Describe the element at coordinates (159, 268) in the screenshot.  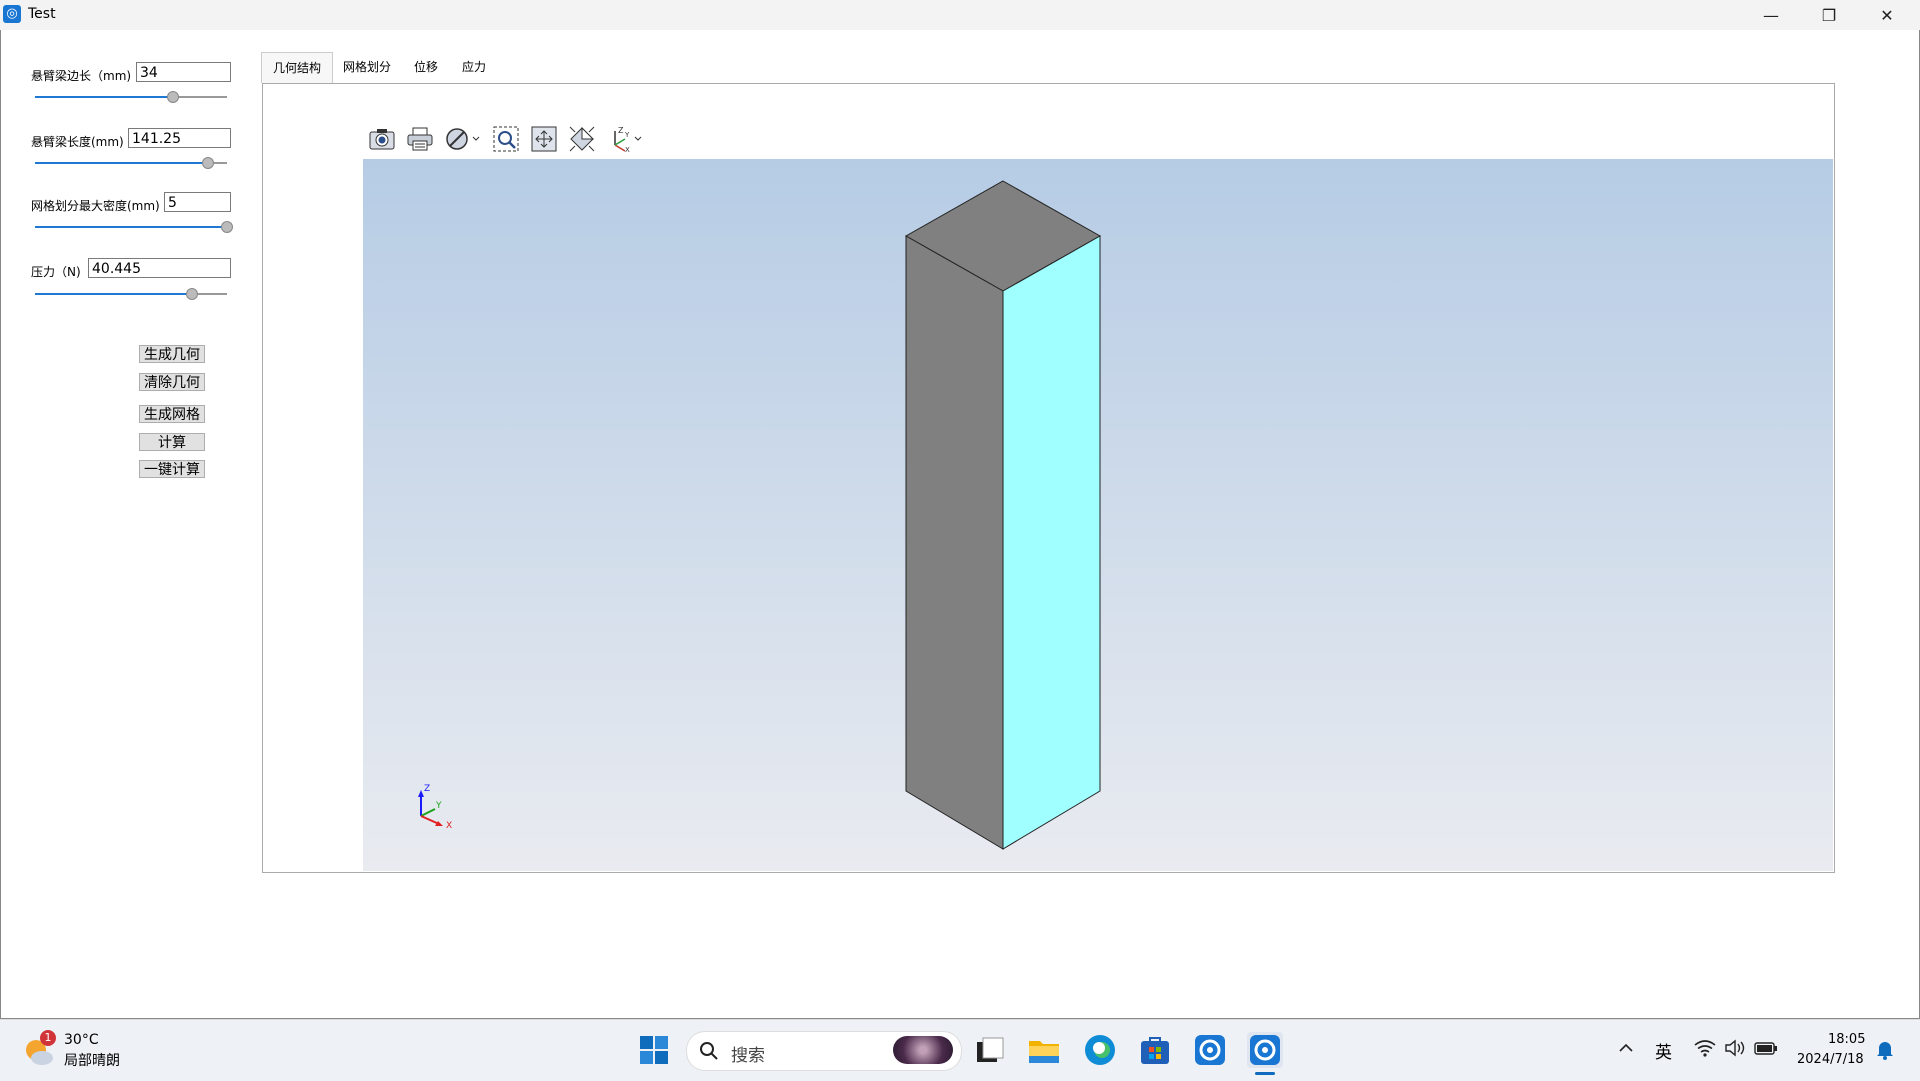
I see `pressure-input: 40.445` at that location.